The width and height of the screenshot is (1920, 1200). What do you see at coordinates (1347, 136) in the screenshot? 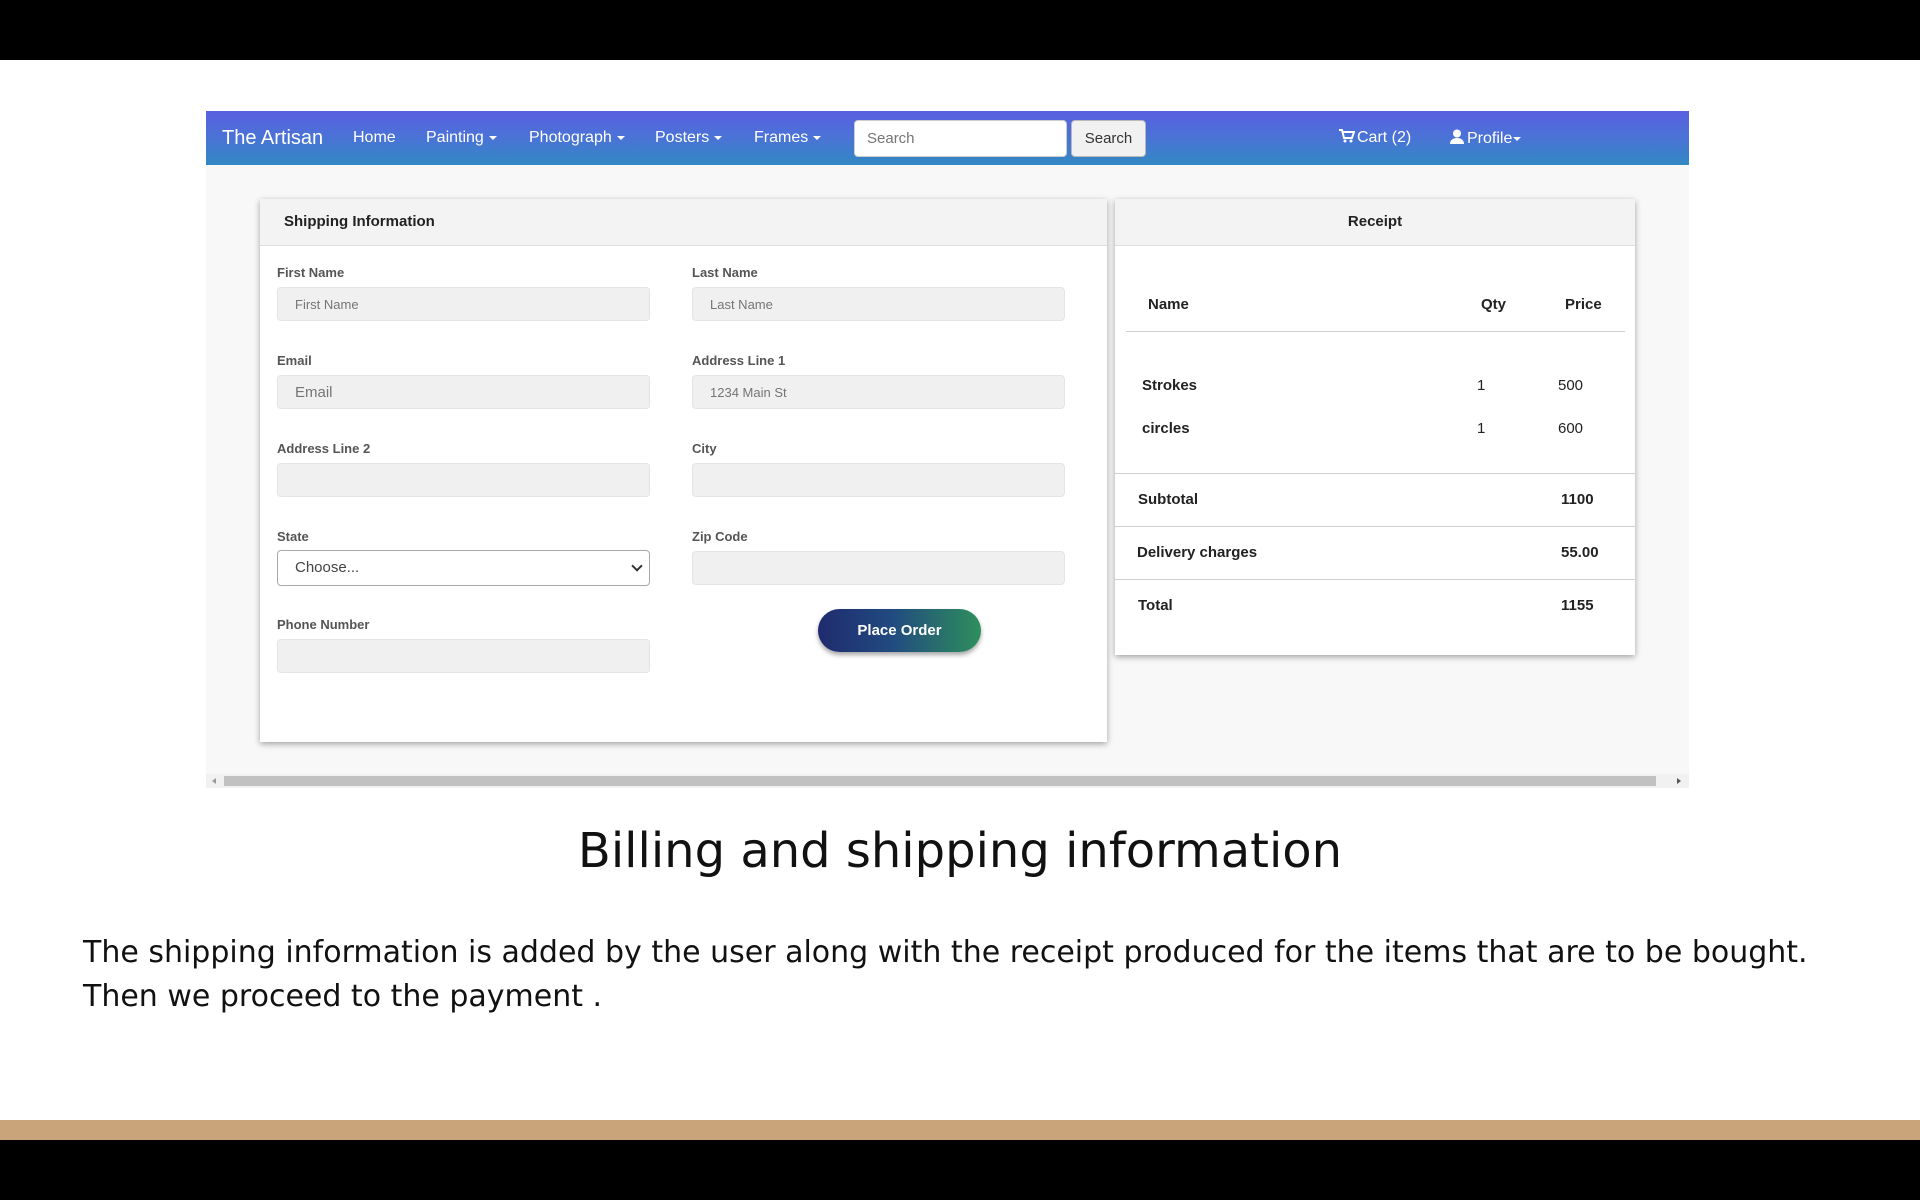
I see `cart-icon` at bounding box center [1347, 136].